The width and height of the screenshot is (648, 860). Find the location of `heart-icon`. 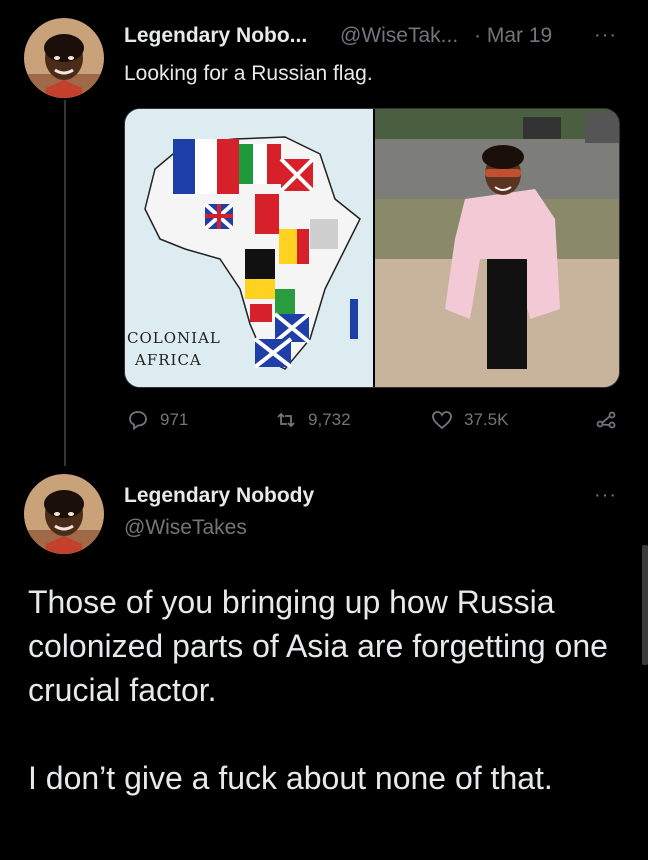

heart-icon is located at coordinates (442, 420).